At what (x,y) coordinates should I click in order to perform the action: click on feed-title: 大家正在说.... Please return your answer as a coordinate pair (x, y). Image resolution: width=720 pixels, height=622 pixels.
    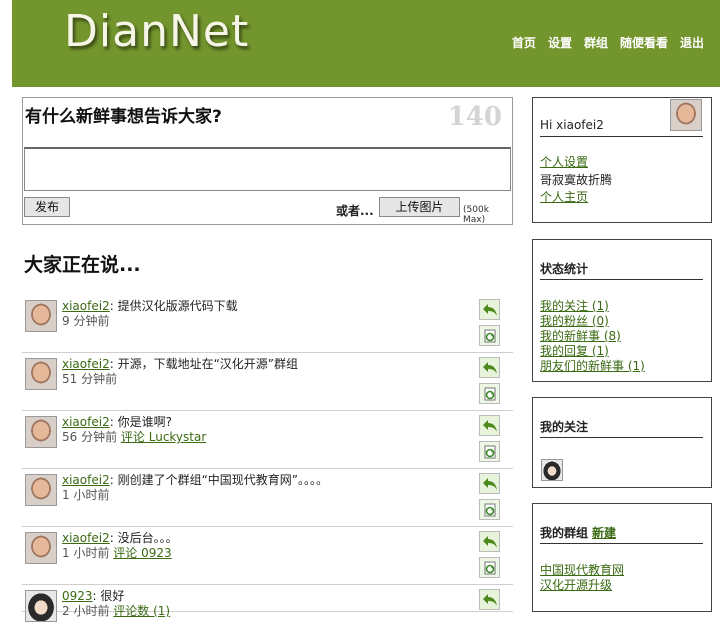
    Looking at the image, I should click on (82, 265).